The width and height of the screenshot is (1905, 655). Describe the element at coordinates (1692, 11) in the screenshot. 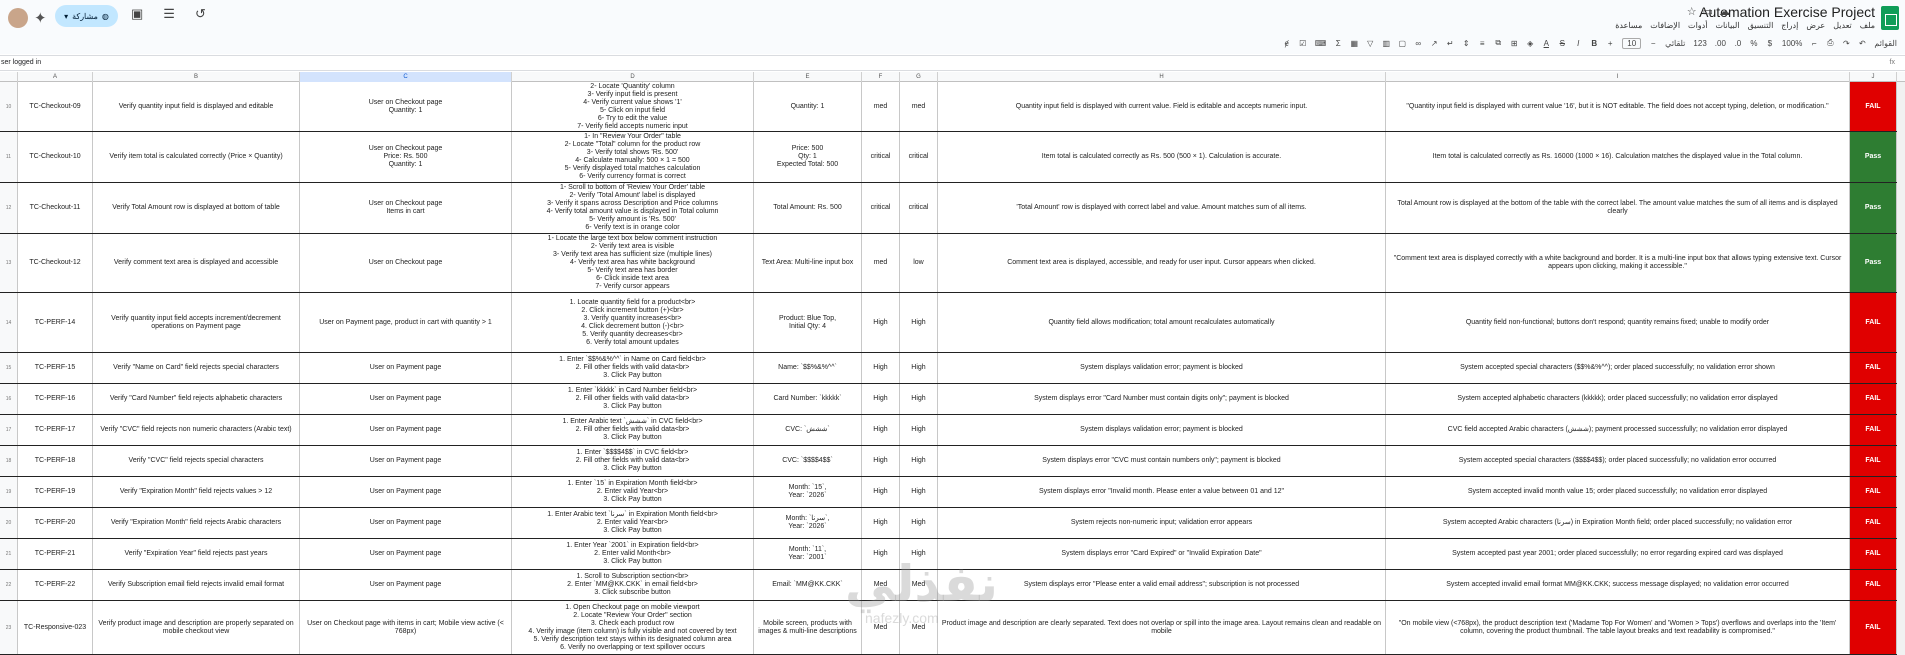

I see `star-icon: ☆` at that location.